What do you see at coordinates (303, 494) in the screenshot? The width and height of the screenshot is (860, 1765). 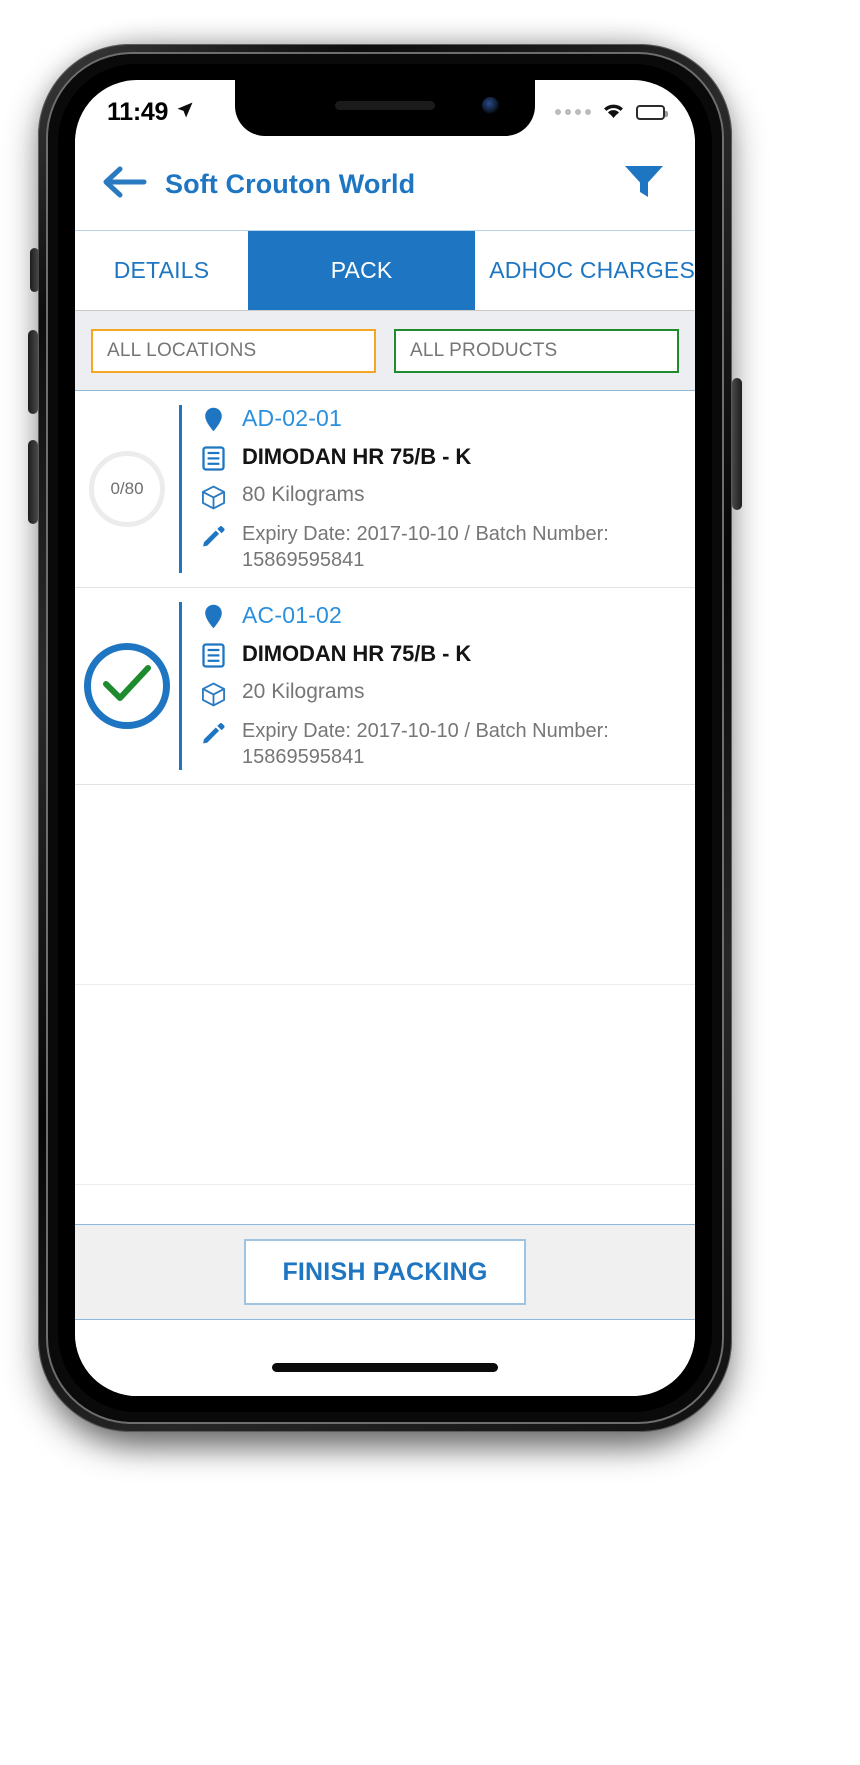 I see `pack-quantity-value: 80 Kilograms` at bounding box center [303, 494].